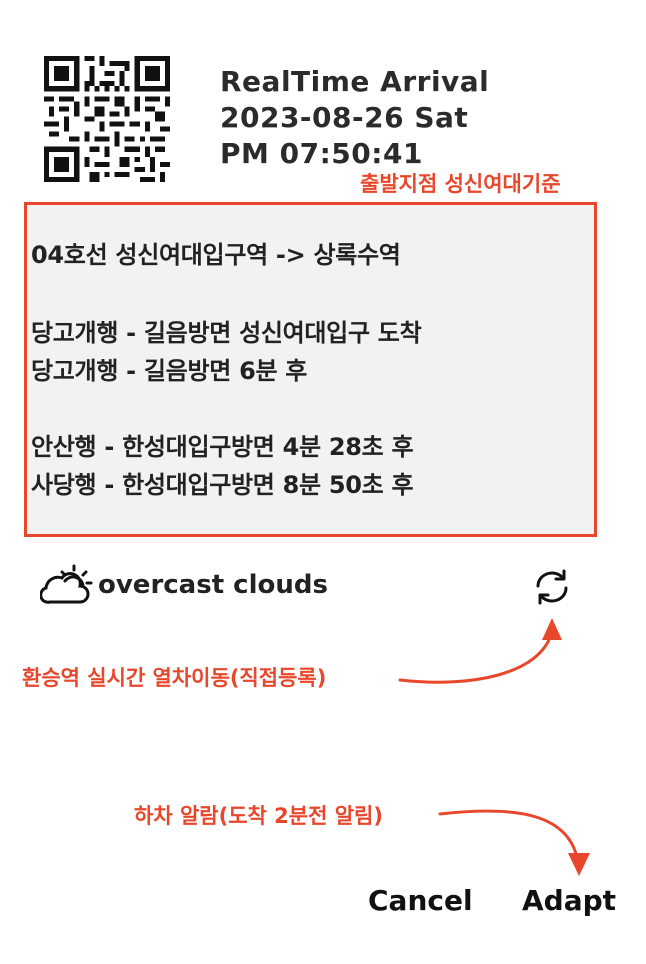 This screenshot has height=964, width=646. I want to click on adapt-button: Adapt, so click(569, 900).